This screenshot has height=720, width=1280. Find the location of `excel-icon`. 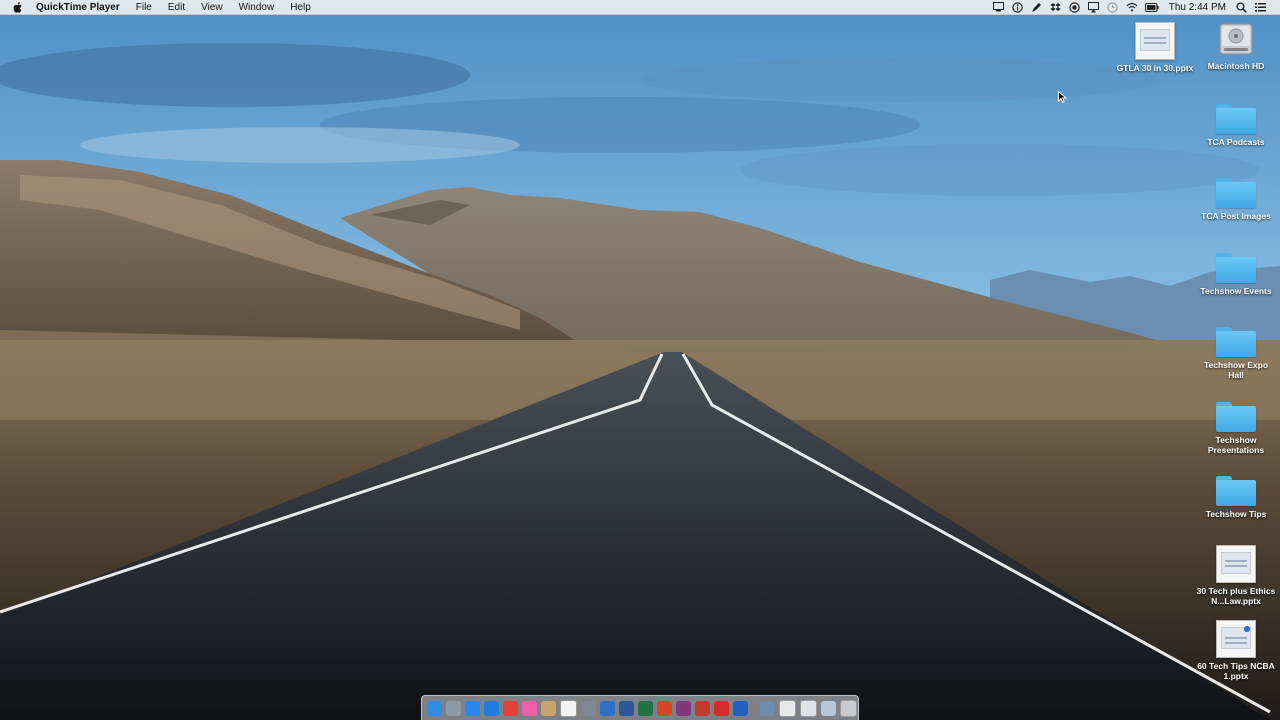

excel-icon is located at coordinates (645, 708).